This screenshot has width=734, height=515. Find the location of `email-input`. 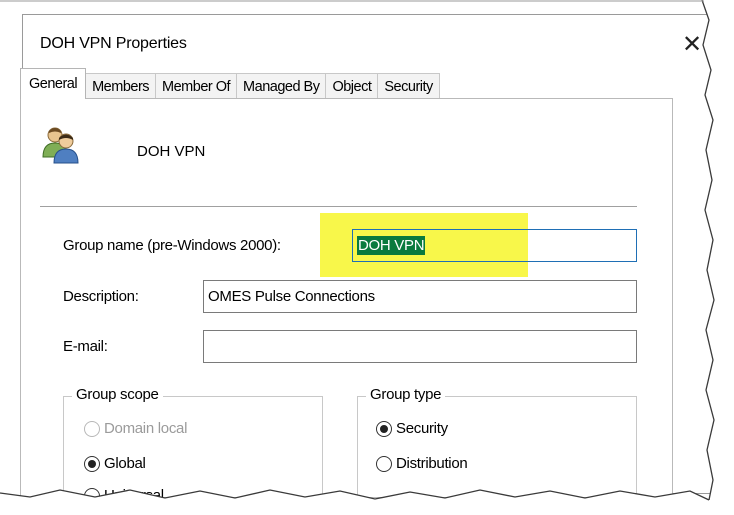

email-input is located at coordinates (420, 346).